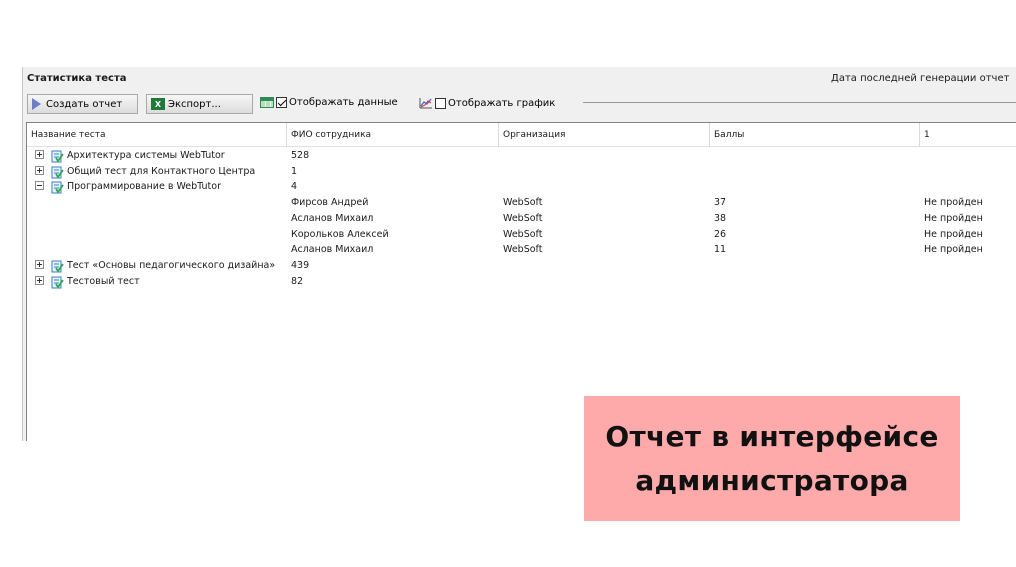 The height and width of the screenshot is (567, 1016). What do you see at coordinates (920, 78) in the screenshot?
I see `generation-date-label: Дата последней генерации отчет` at bounding box center [920, 78].